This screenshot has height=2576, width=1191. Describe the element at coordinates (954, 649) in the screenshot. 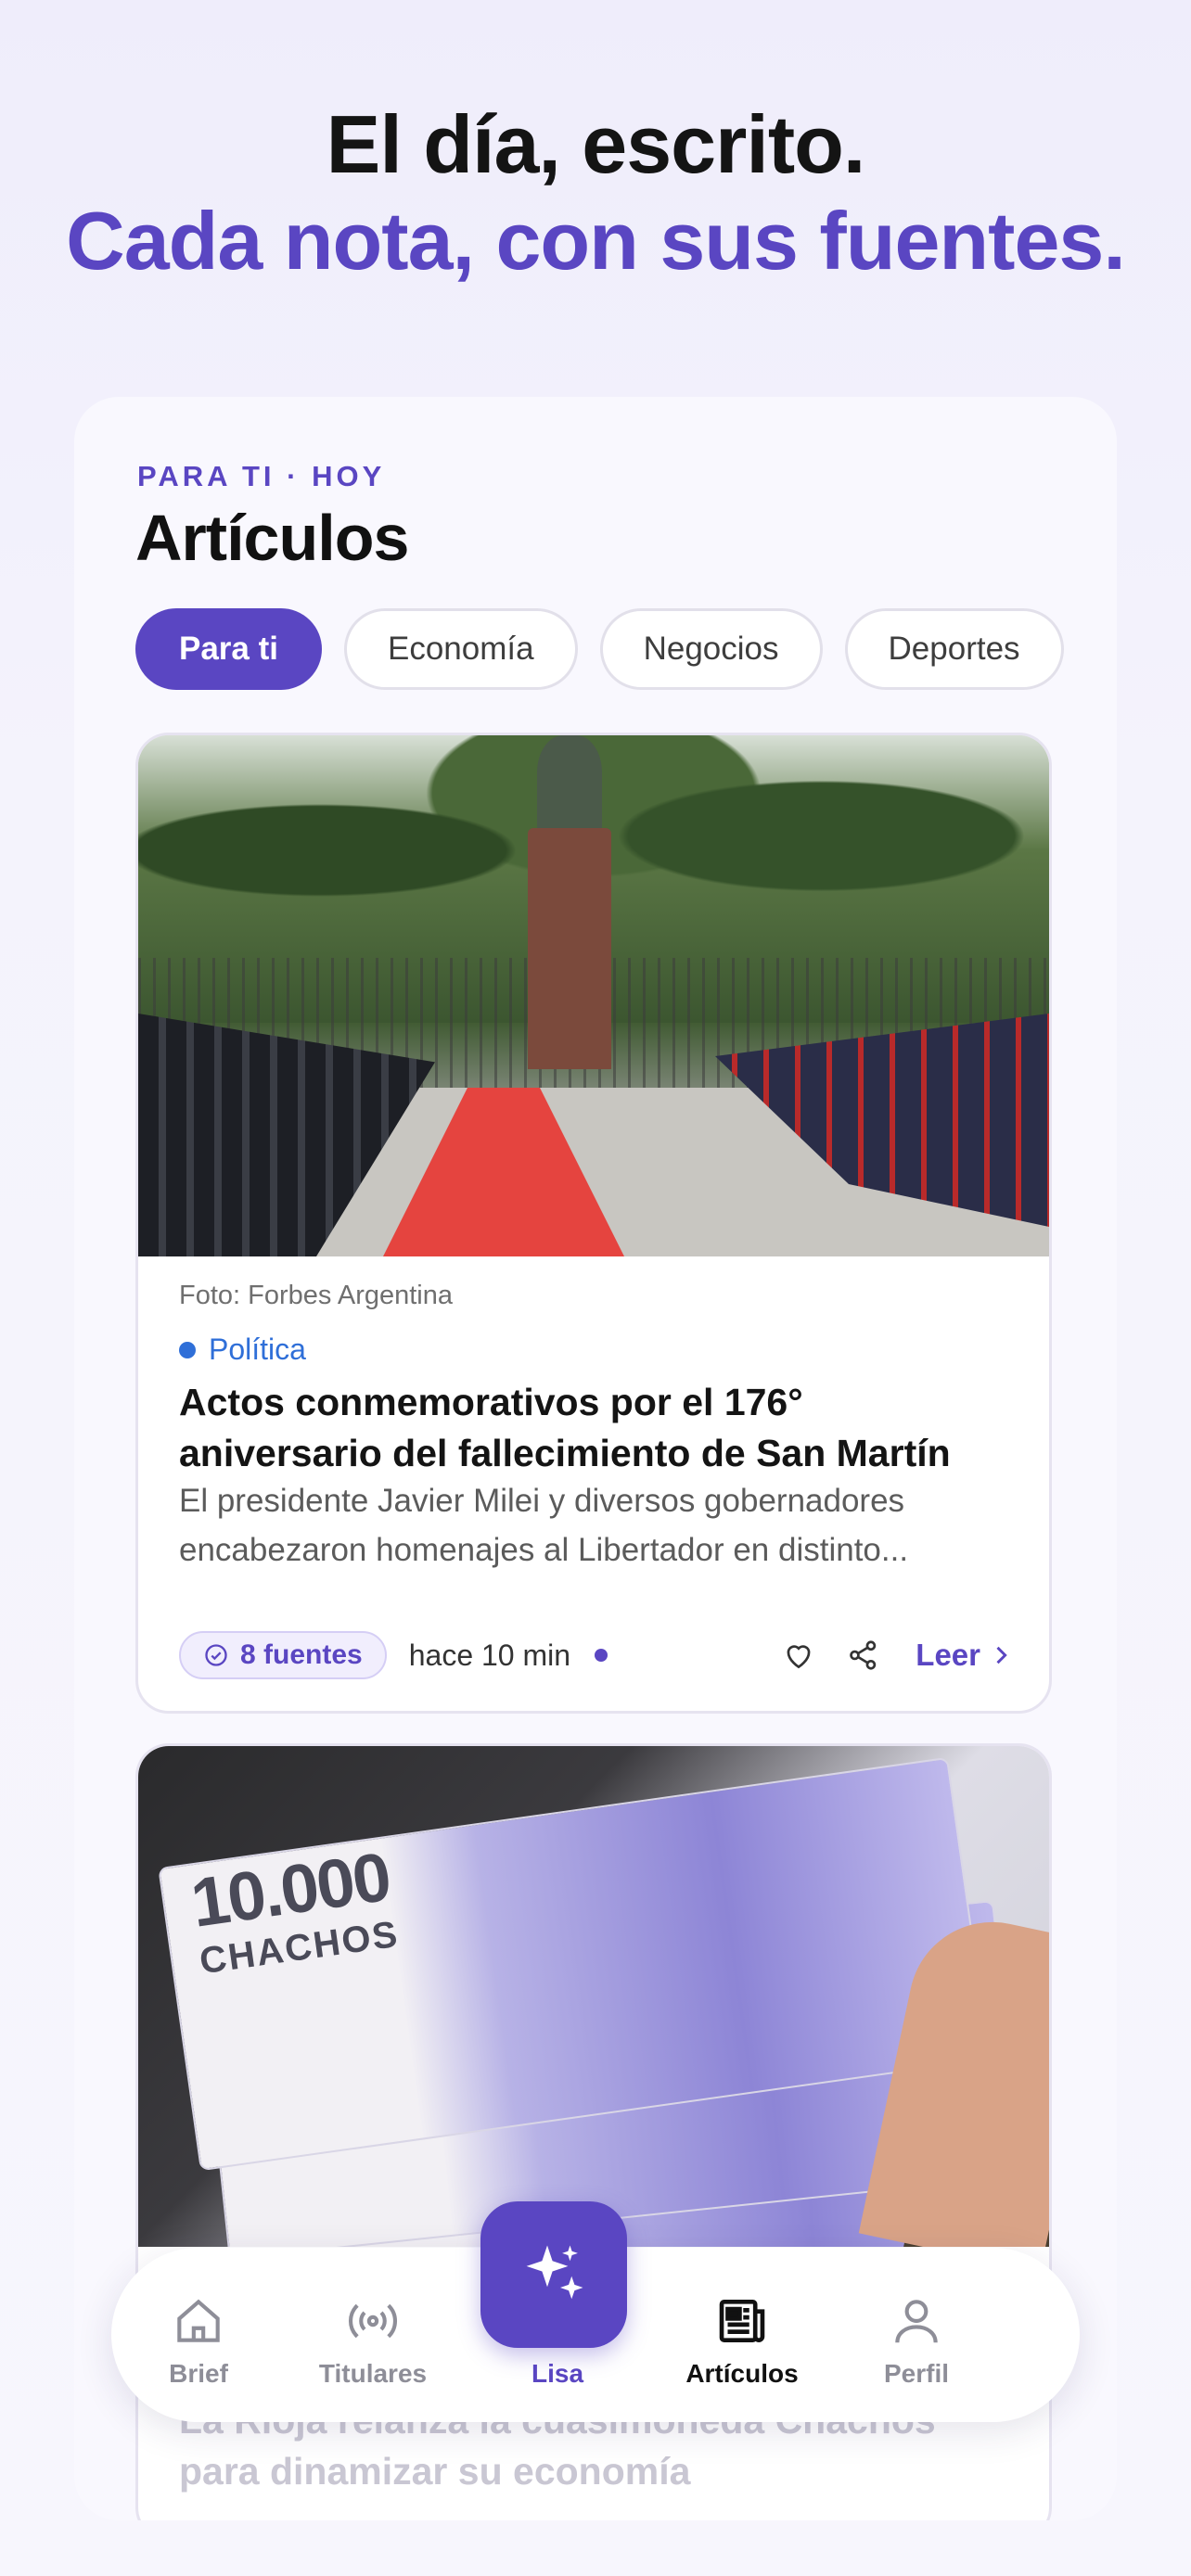

I see `chip-deportes: Deportes` at that location.